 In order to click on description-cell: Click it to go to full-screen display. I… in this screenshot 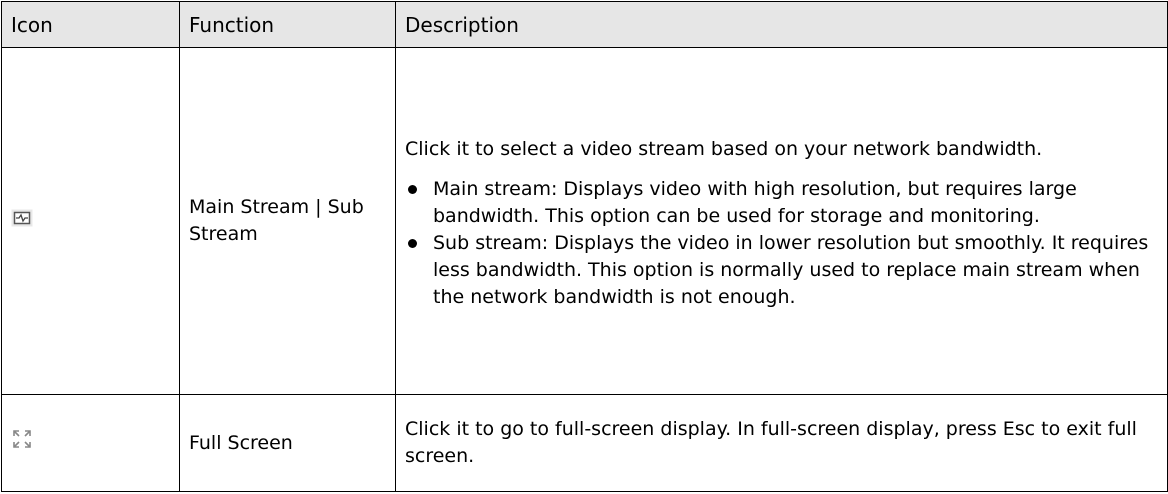, I will do `click(781, 443)`.